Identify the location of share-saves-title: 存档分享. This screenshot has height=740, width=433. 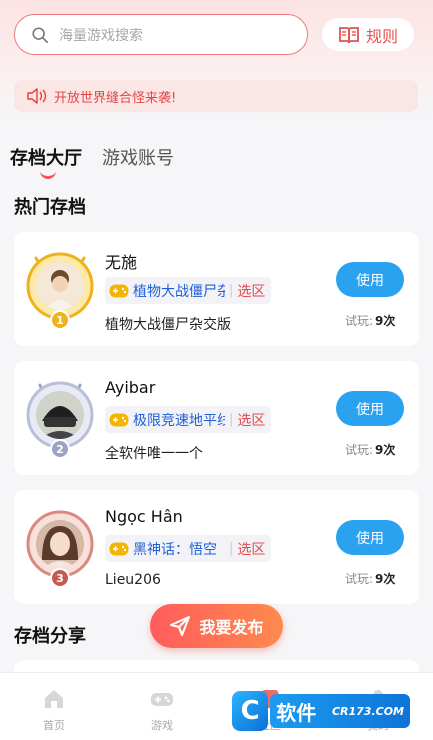
(50, 636).